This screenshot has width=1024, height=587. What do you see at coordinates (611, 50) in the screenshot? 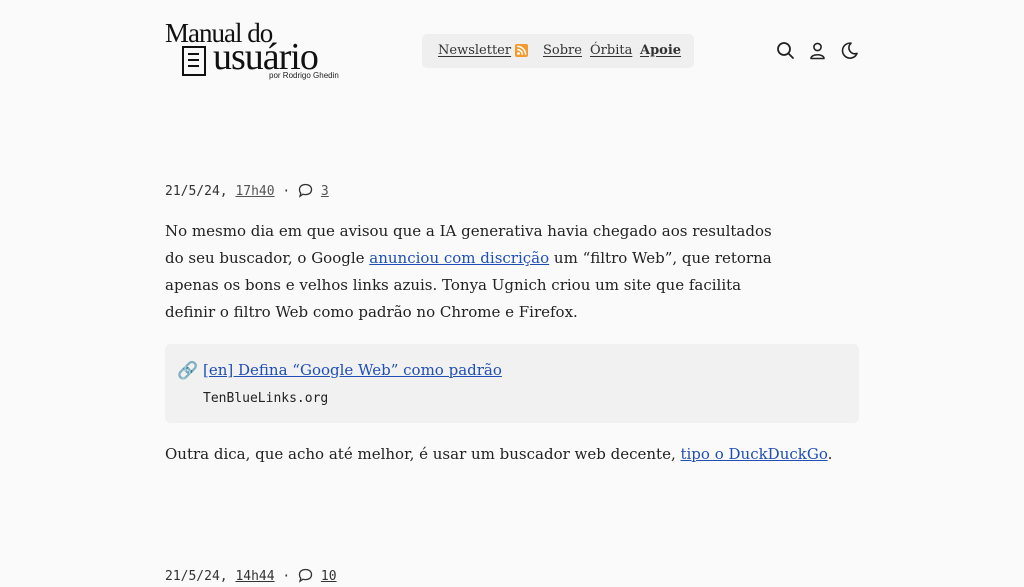
I see `nav-orbita: Órbita` at bounding box center [611, 50].